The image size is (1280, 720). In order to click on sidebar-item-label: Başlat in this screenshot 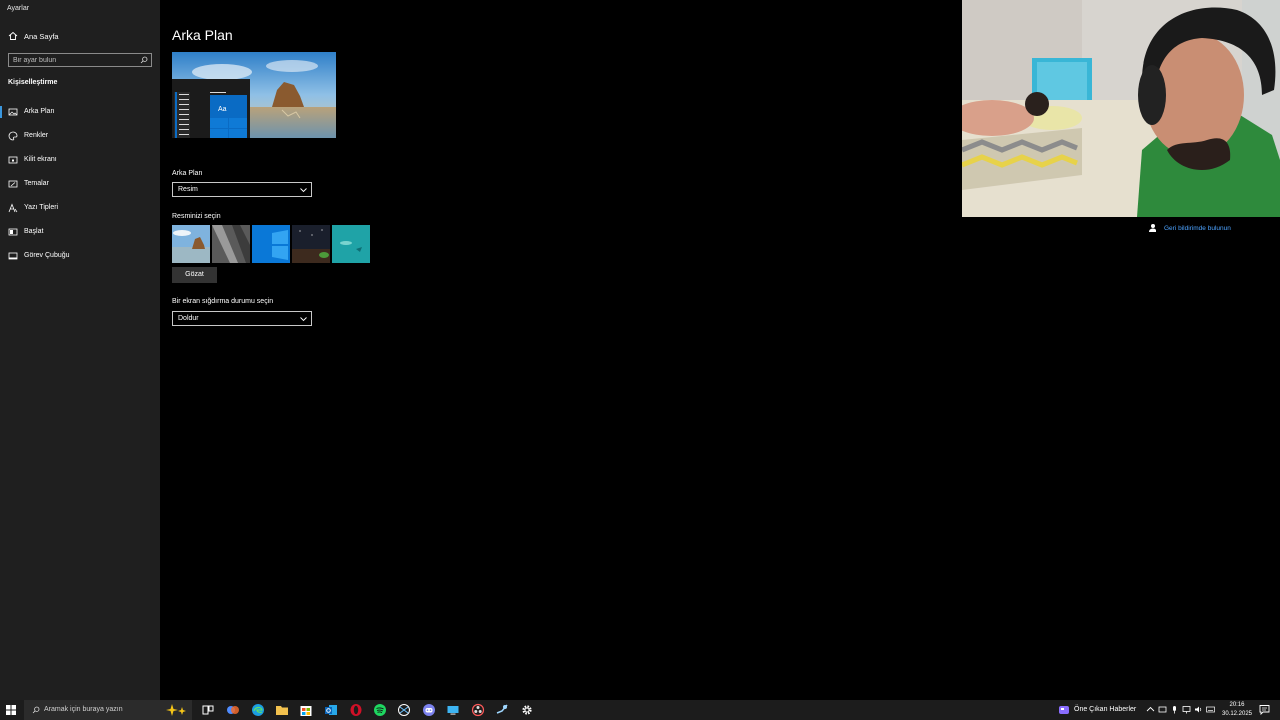, I will do `click(34, 231)`.